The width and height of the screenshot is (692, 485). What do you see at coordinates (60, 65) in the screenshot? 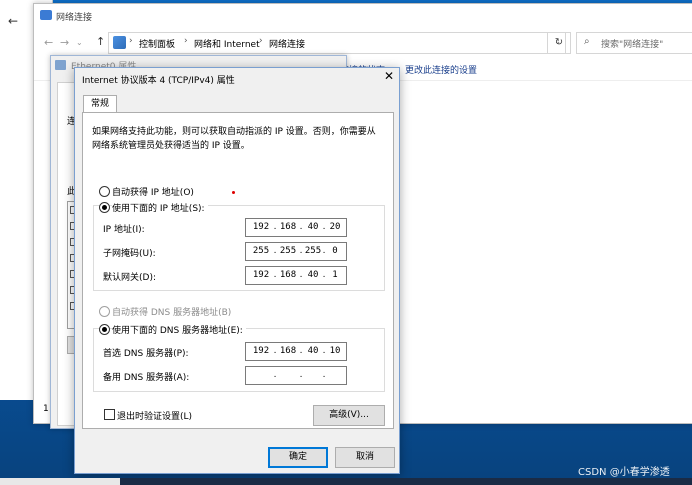
I see `network-adapter-icon` at bounding box center [60, 65].